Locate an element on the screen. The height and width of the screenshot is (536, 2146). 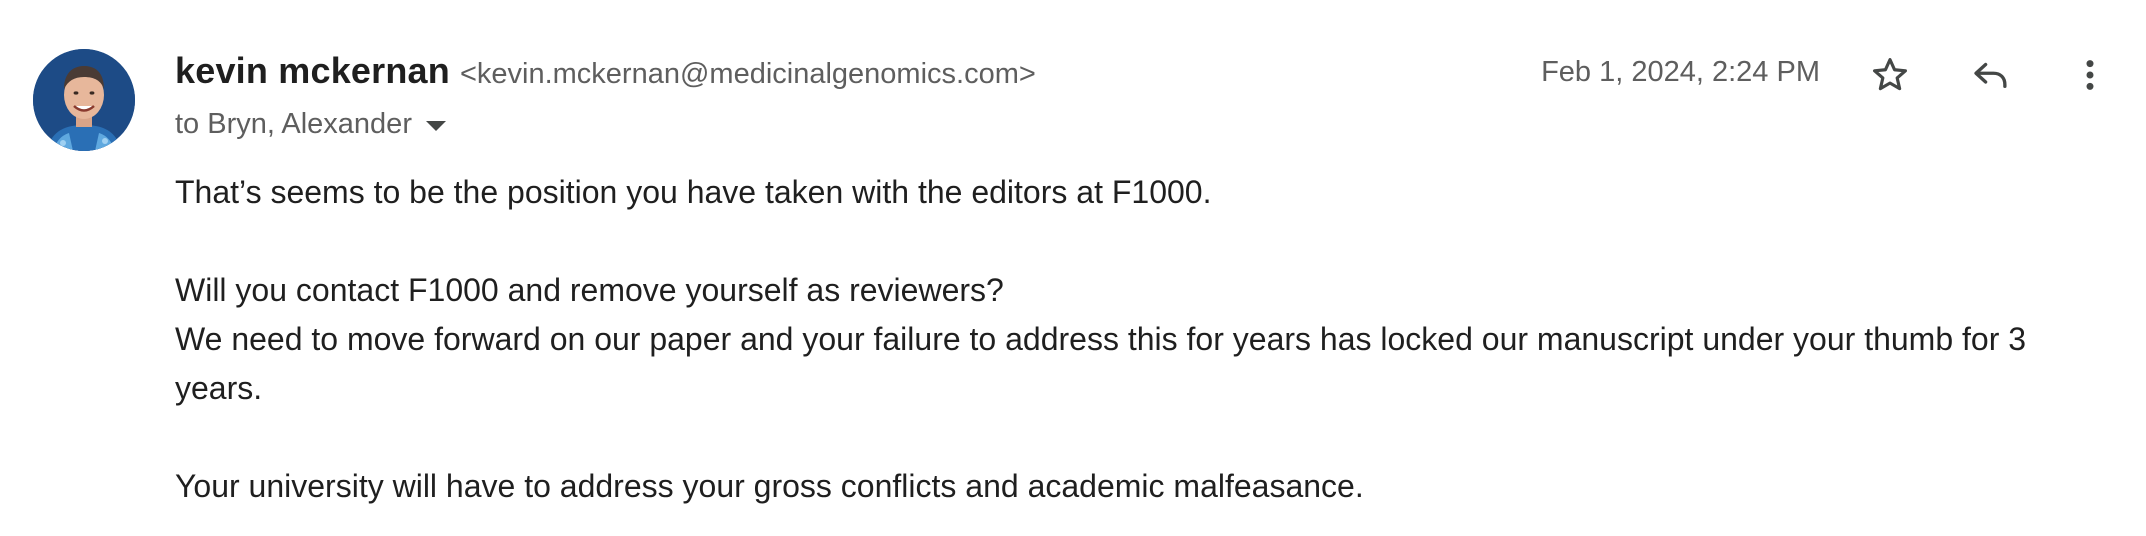
more-options-button is located at coordinates (2090, 75).